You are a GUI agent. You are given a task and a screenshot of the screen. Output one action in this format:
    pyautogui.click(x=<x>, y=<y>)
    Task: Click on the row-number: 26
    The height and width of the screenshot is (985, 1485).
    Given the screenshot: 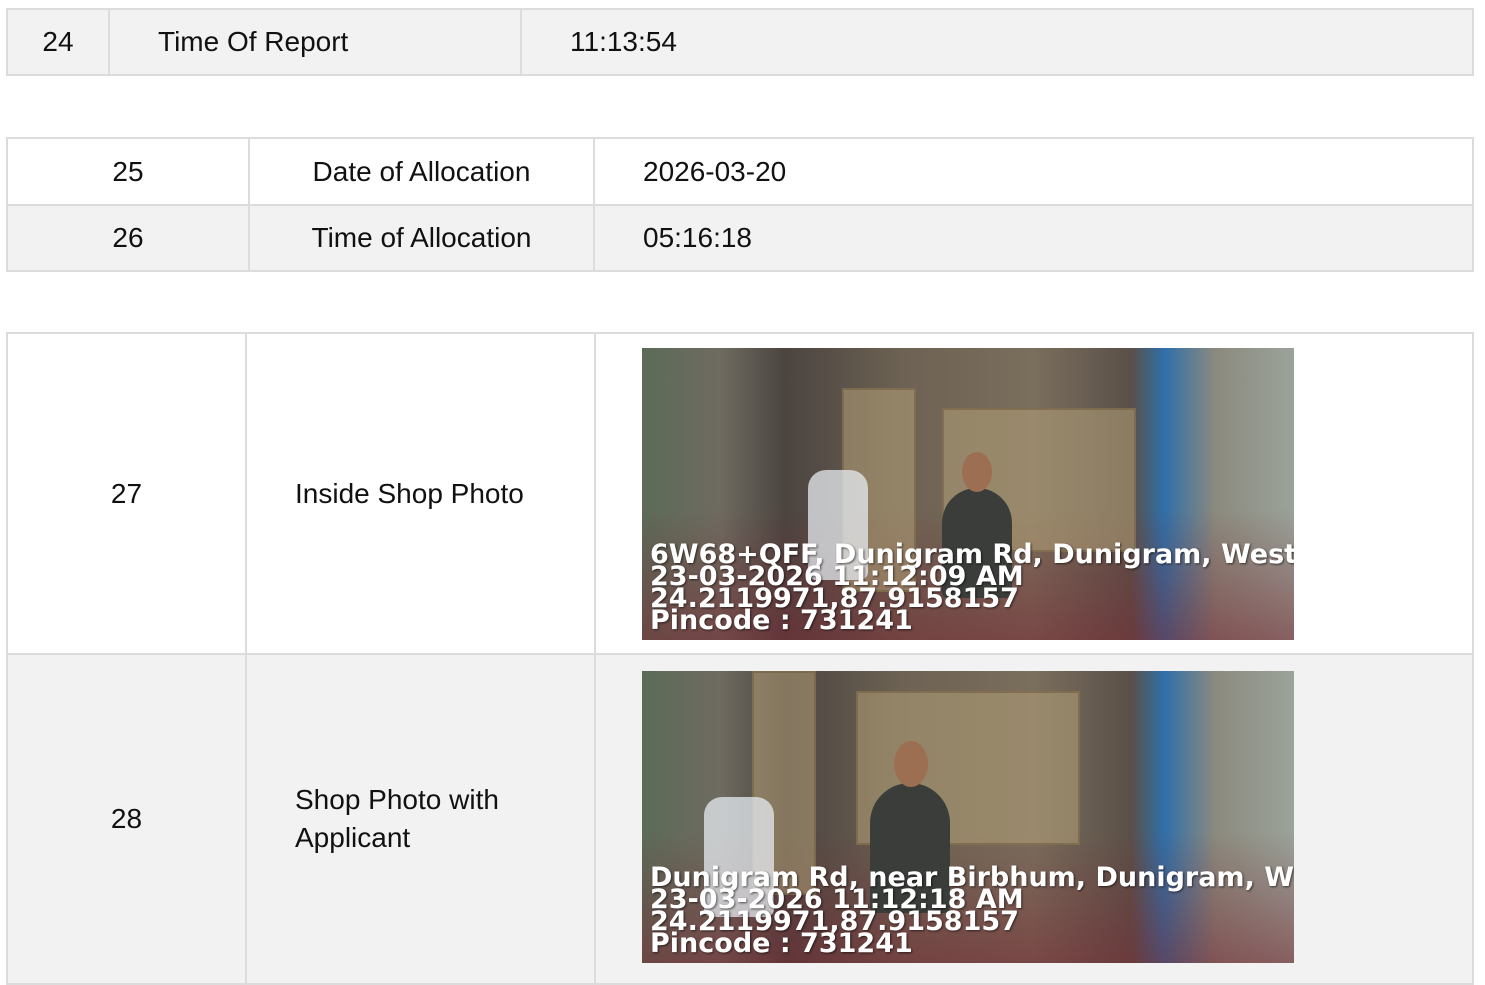 What is the action you would take?
    pyautogui.click(x=128, y=238)
    